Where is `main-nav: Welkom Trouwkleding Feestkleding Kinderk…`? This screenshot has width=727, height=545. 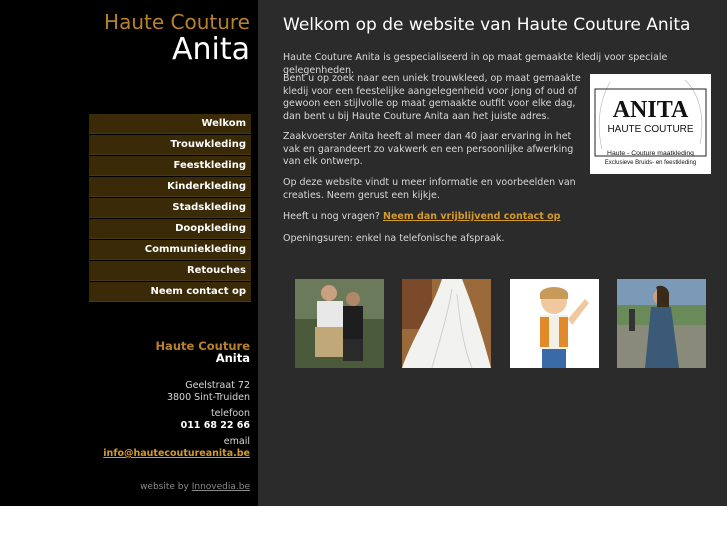
main-nav: Welkom Trouwkleding Feestkleding Kinderk… is located at coordinates (170, 208).